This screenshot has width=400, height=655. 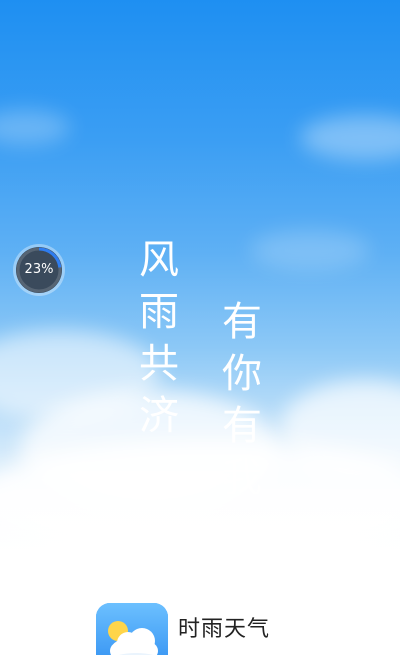 I want to click on skip-progress-button: 23%, so click(x=39, y=270).